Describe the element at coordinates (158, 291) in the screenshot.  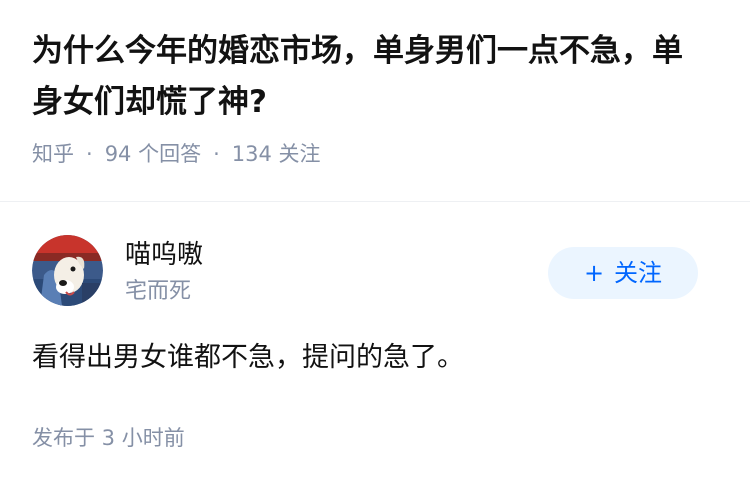
I see `author-bio: 宅而死` at that location.